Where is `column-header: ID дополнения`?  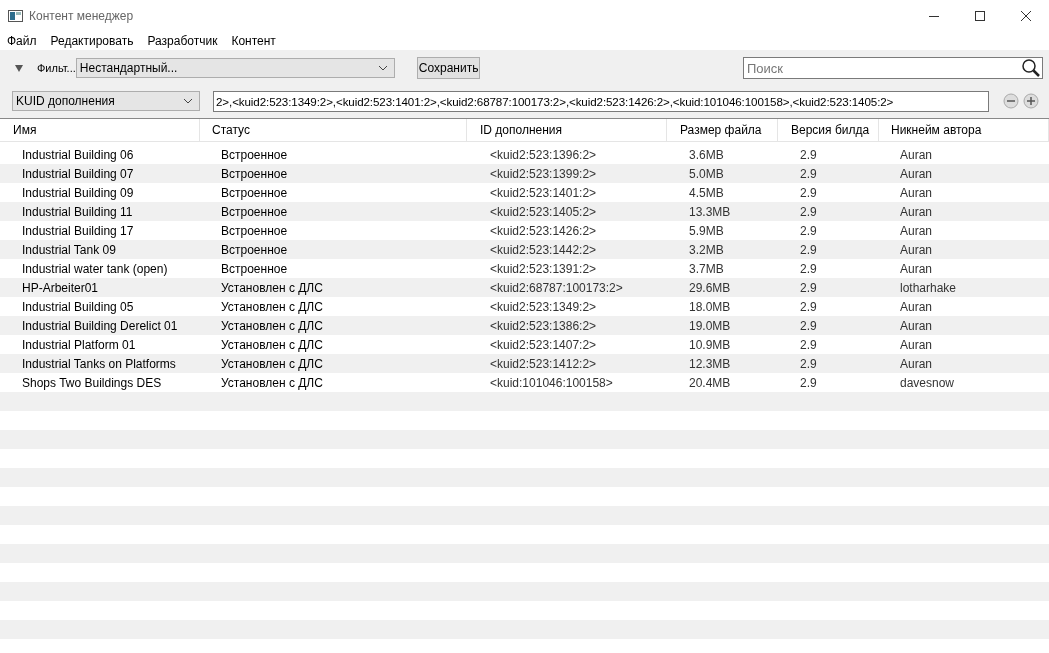
column-header: ID дополнения is located at coordinates (567, 130).